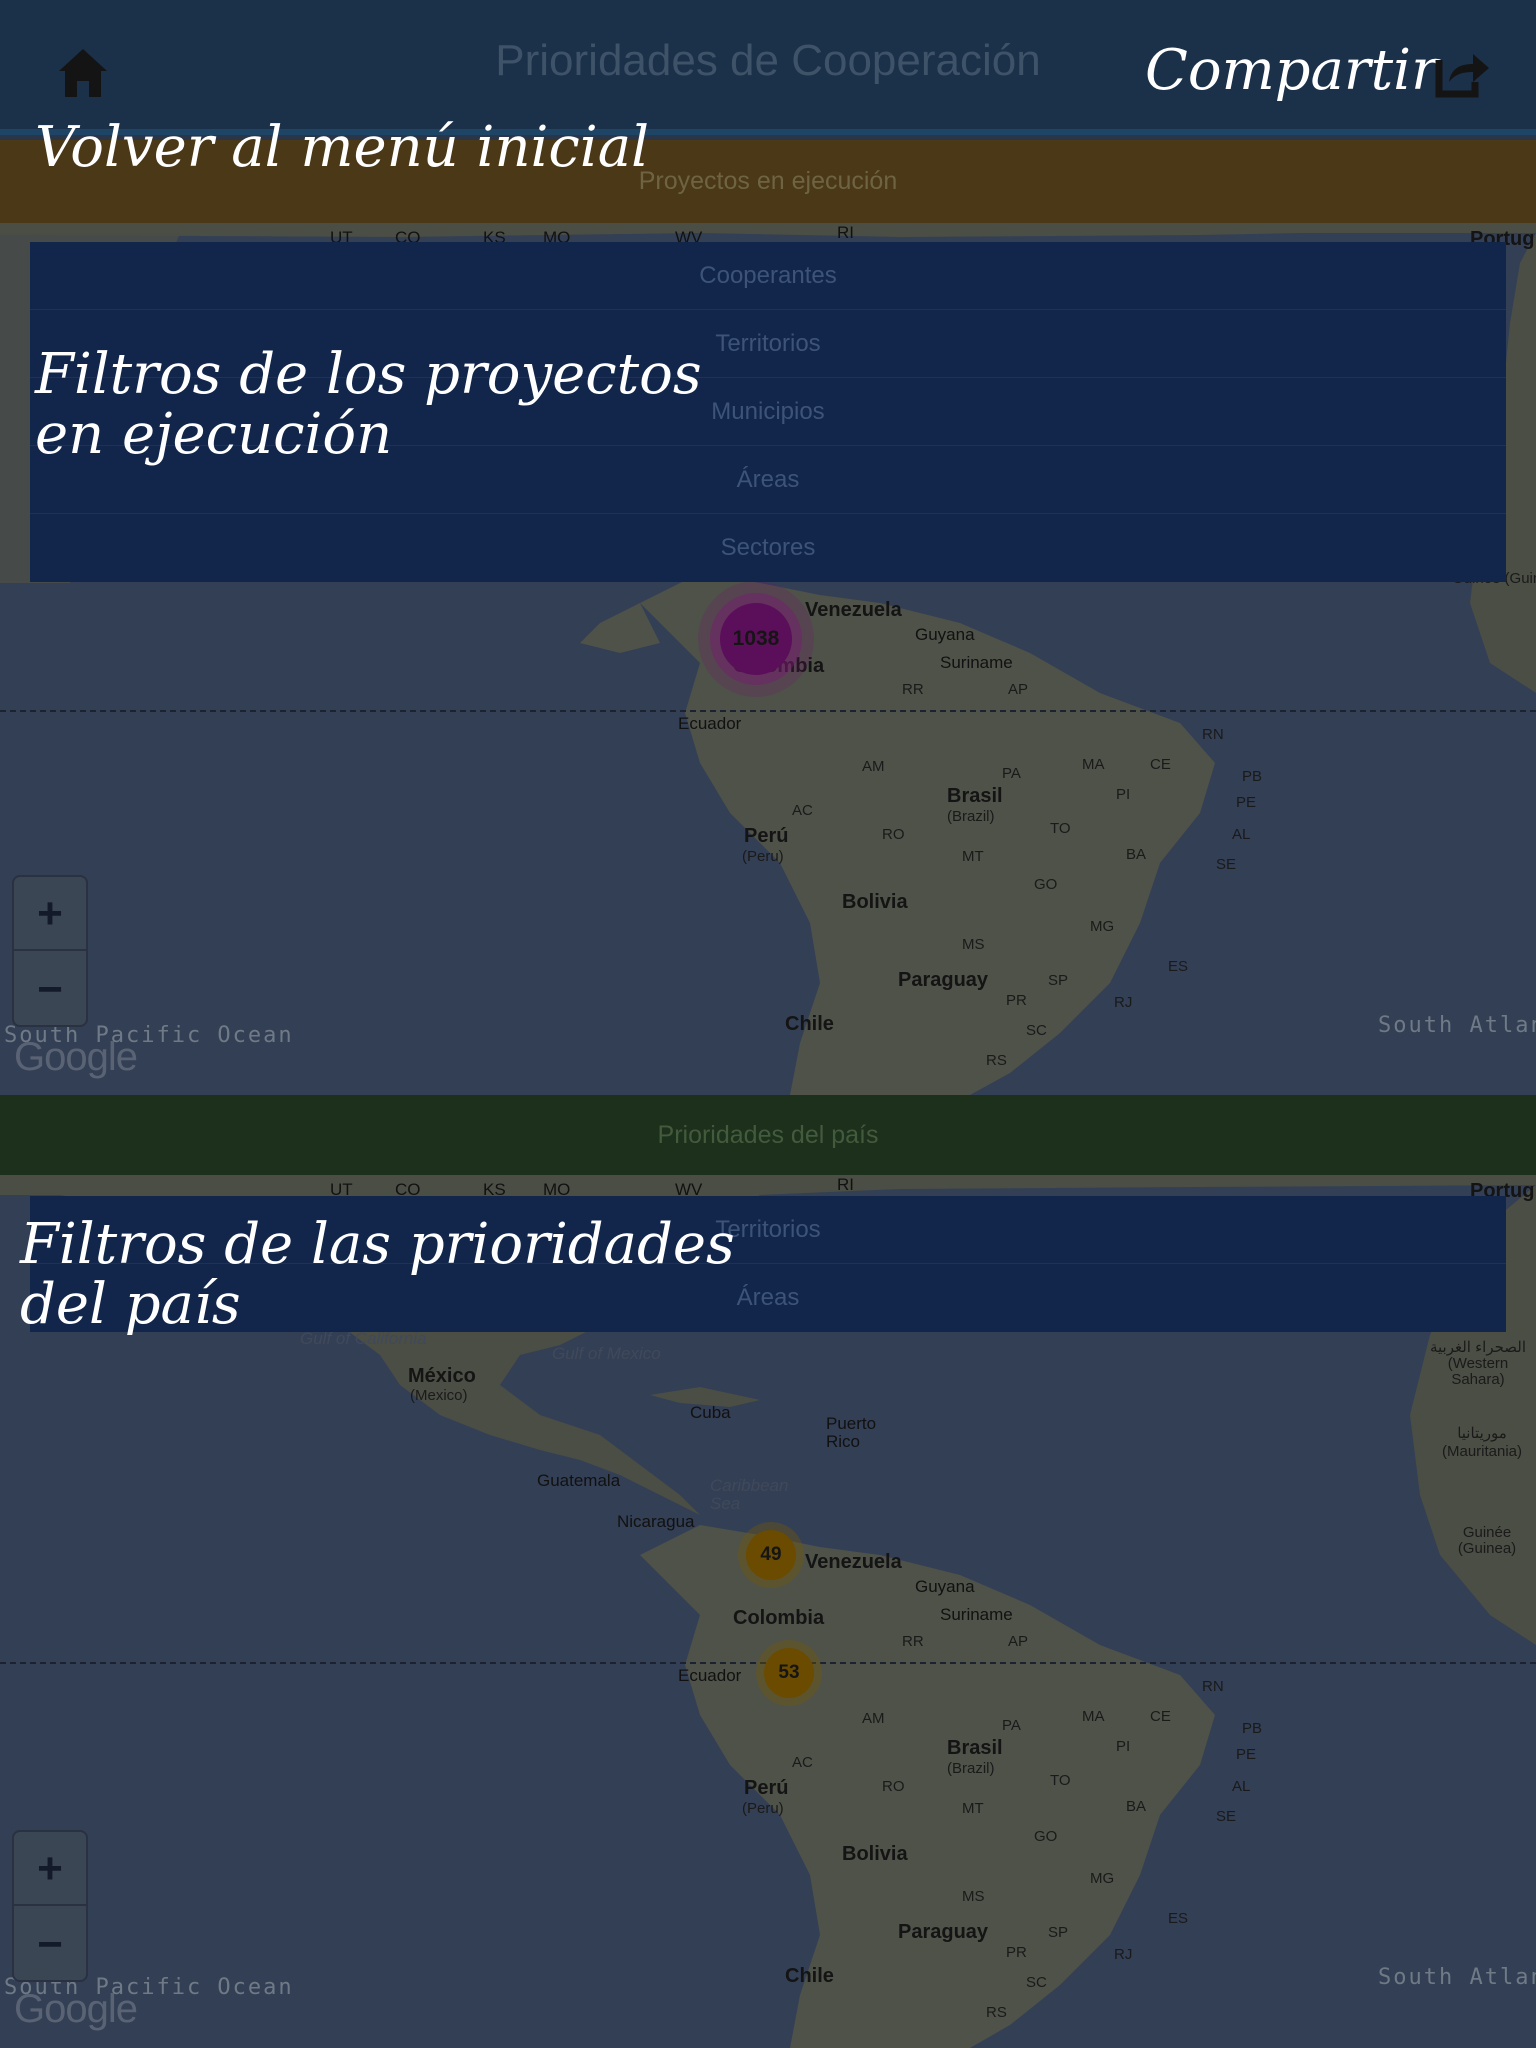 Image resolution: width=1536 pixels, height=2048 pixels. What do you see at coordinates (771, 1555) in the screenshot?
I see `priority-cluster-marker: 49` at bounding box center [771, 1555].